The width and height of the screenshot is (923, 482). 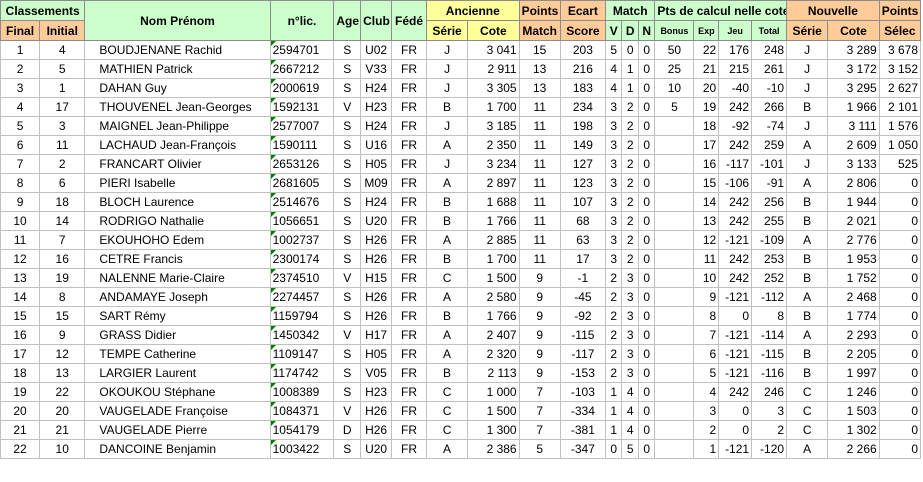 I want to click on header-points-selec-1: Points, so click(x=900, y=10).